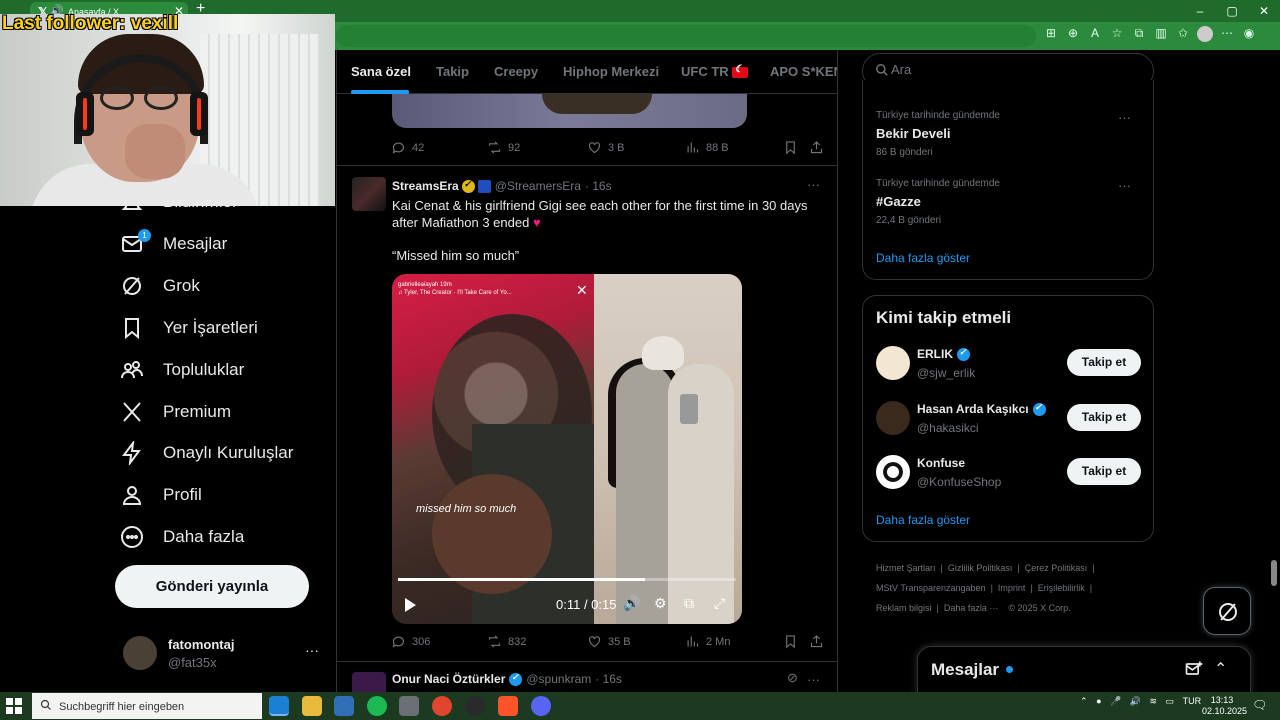 The image size is (1280, 720). I want to click on settings-gear-icon: ⚙, so click(660, 603).